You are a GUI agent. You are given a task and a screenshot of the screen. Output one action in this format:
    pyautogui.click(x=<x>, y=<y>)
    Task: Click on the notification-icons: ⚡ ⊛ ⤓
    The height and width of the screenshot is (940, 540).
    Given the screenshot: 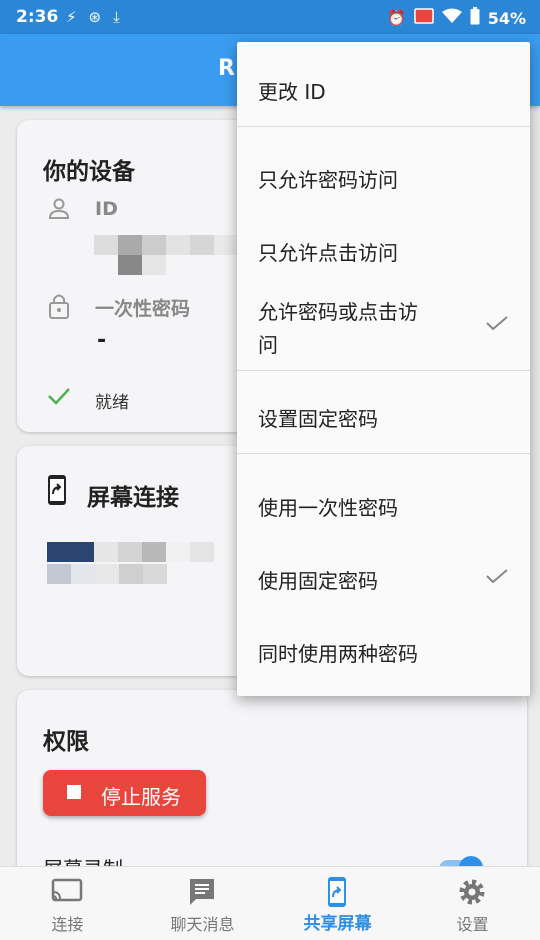 What is the action you would take?
    pyautogui.click(x=93, y=17)
    